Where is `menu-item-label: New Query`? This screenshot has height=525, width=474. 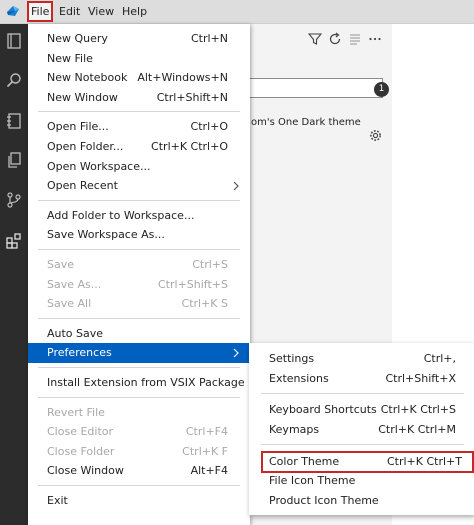
menu-item-label: New Query is located at coordinates (77, 38).